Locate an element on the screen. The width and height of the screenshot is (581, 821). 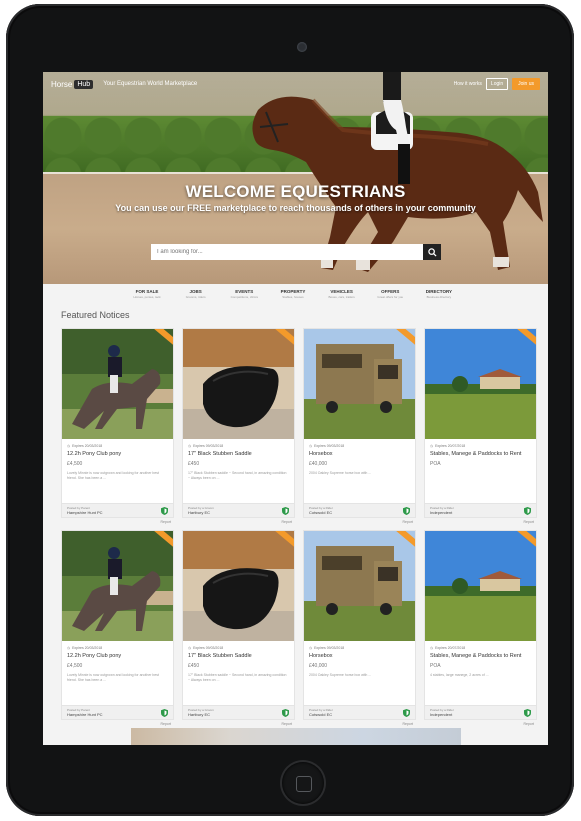
expiry-text: Expires 20/03/2018 is located at coordinates (87, 648).